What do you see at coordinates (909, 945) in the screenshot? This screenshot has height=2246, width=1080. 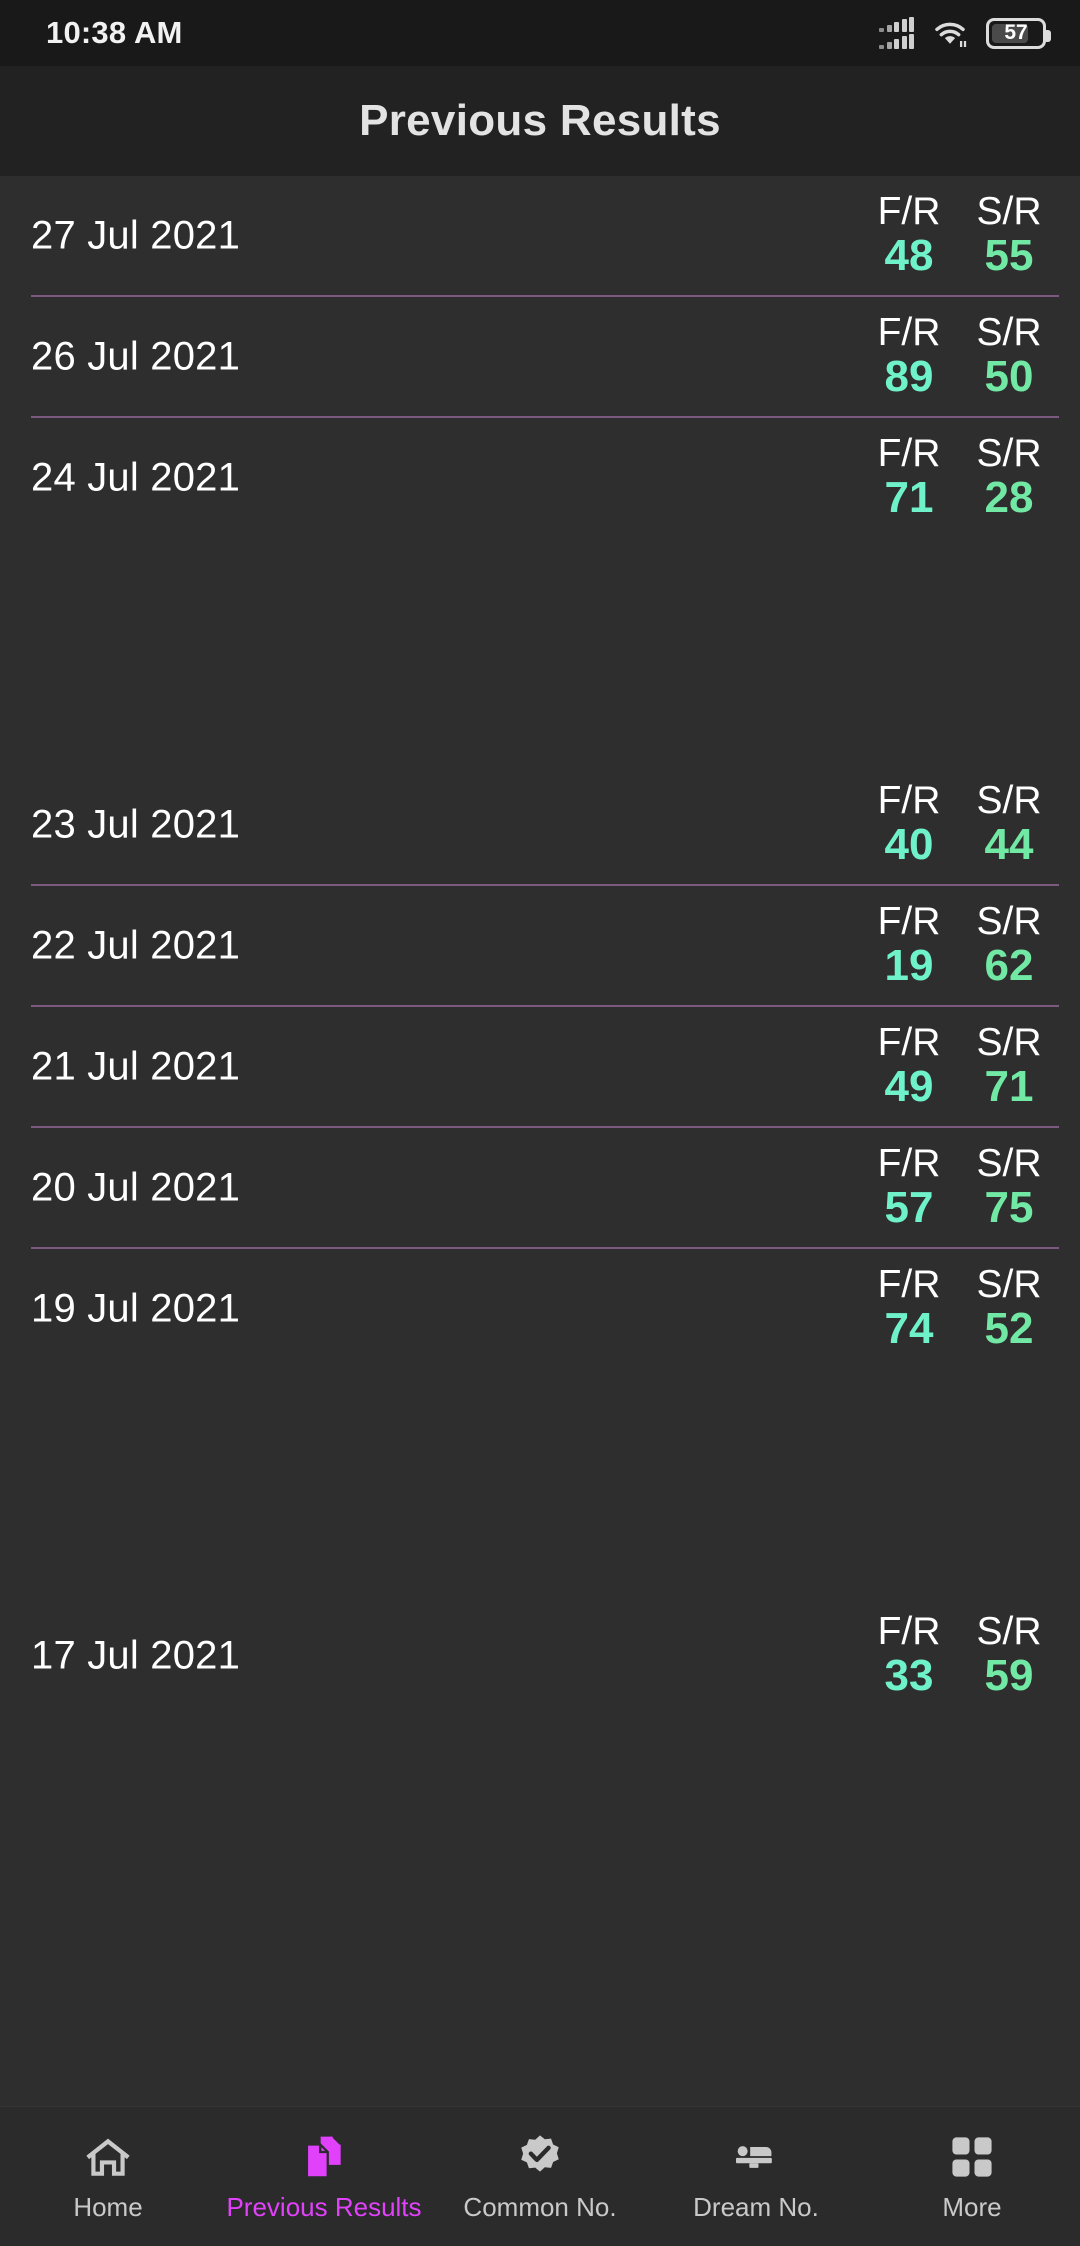 I see `result-column-fr: F/R 19` at bounding box center [909, 945].